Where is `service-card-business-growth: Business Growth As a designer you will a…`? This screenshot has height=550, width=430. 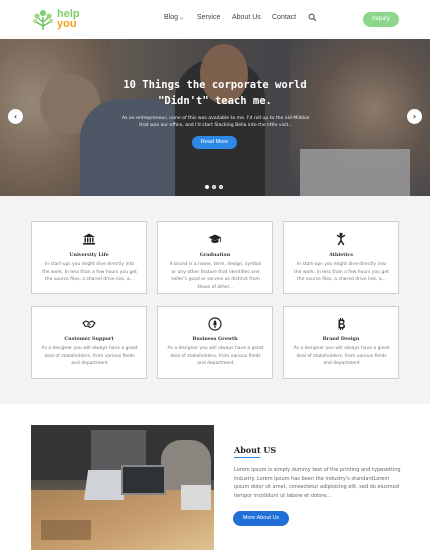
service-card-business-growth: Business Growth As a designer you will a… is located at coordinates (215, 342).